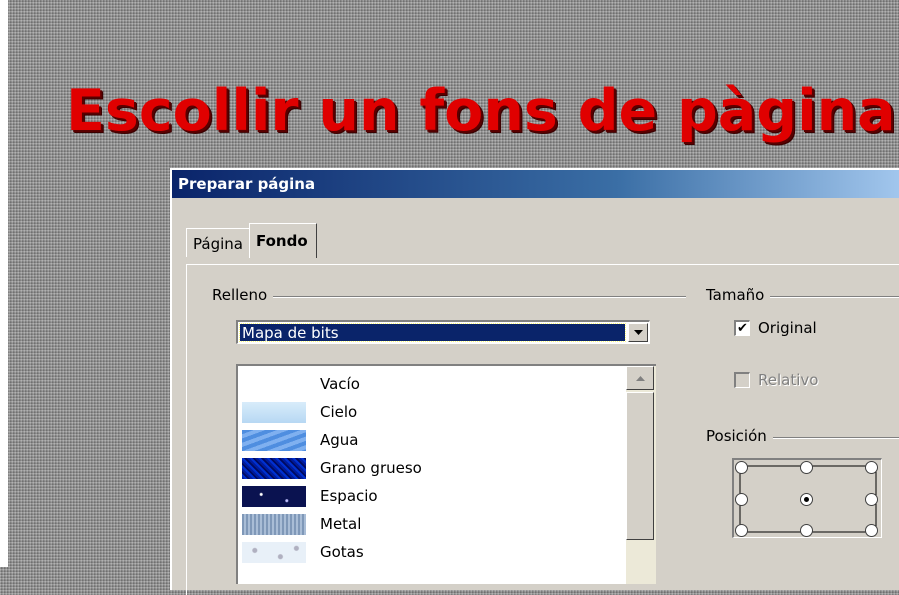  What do you see at coordinates (310, 496) in the screenshot?
I see `list-item: Espacio` at bounding box center [310, 496].